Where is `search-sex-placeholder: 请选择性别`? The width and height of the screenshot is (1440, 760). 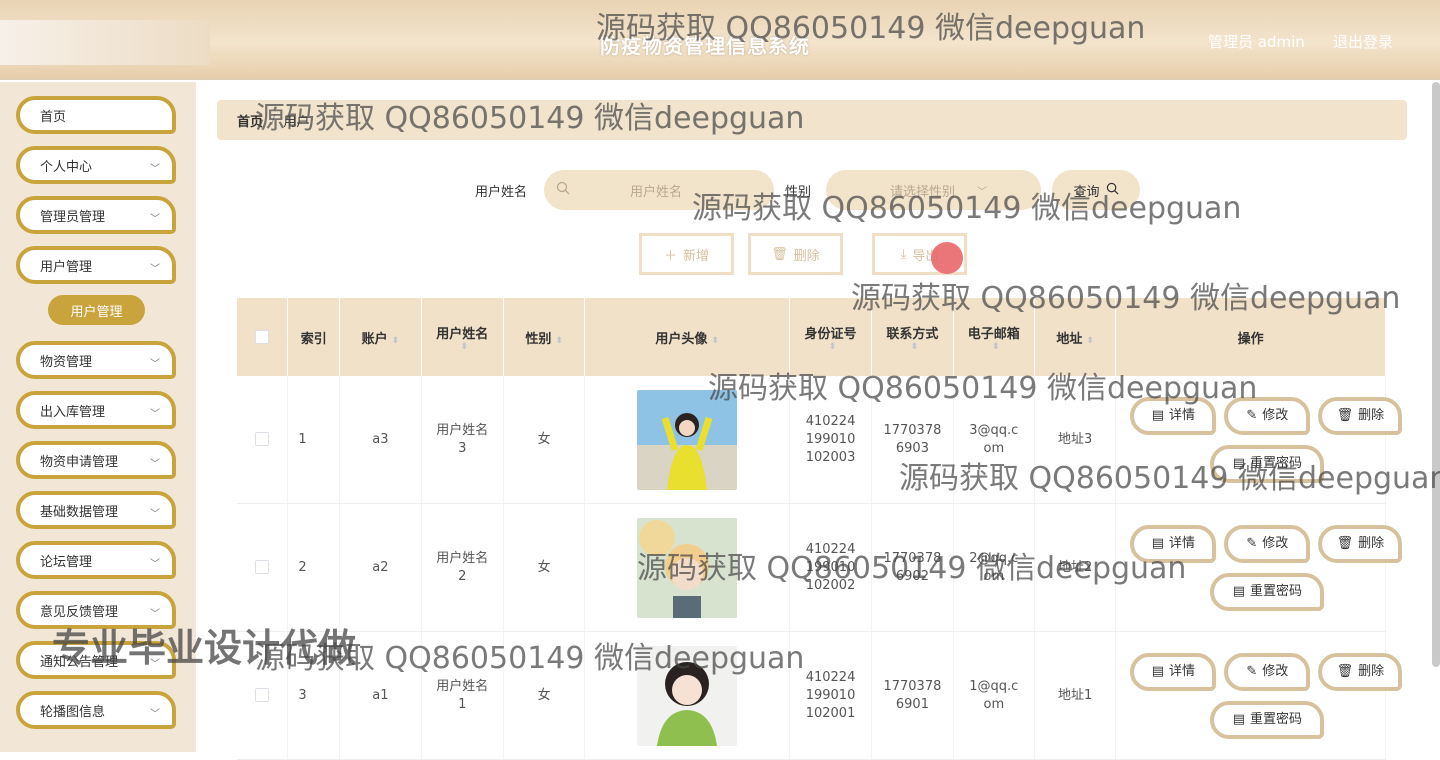
search-sex-placeholder: 请选择性别 is located at coordinates (923, 192).